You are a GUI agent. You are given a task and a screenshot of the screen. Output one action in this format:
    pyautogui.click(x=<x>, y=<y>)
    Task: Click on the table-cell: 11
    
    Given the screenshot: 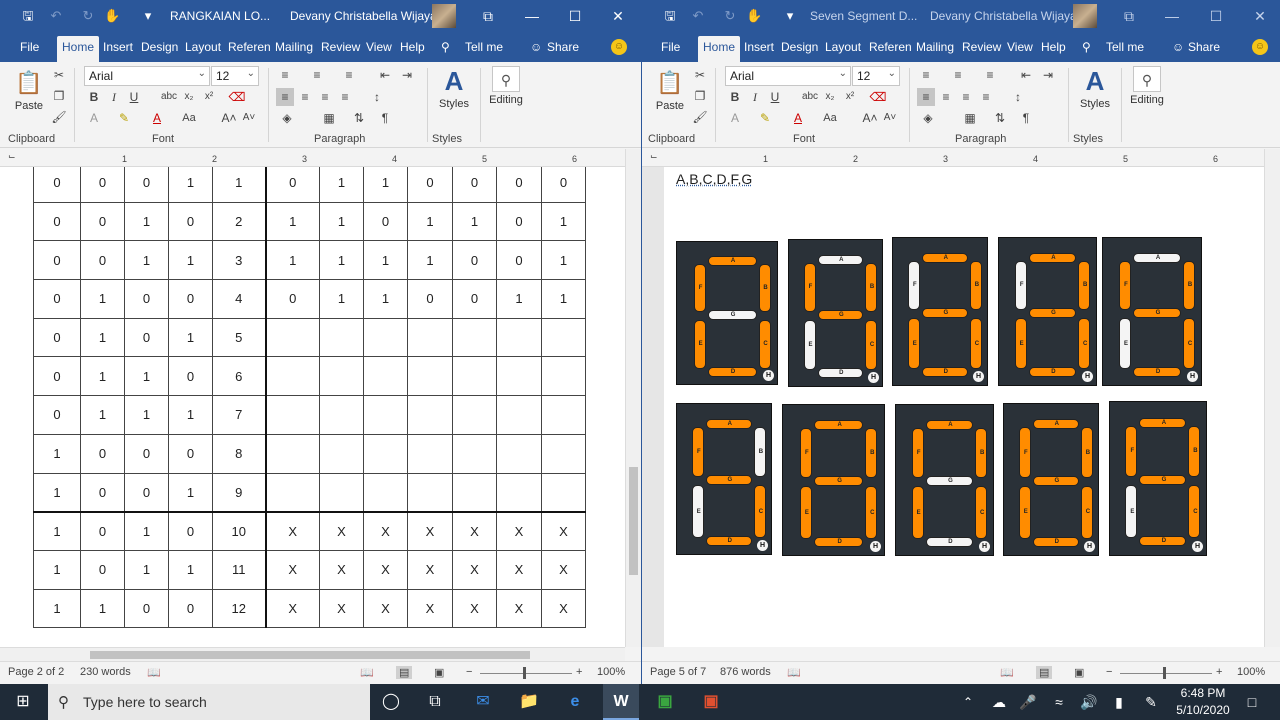 What is the action you would take?
    pyautogui.click(x=239, y=569)
    